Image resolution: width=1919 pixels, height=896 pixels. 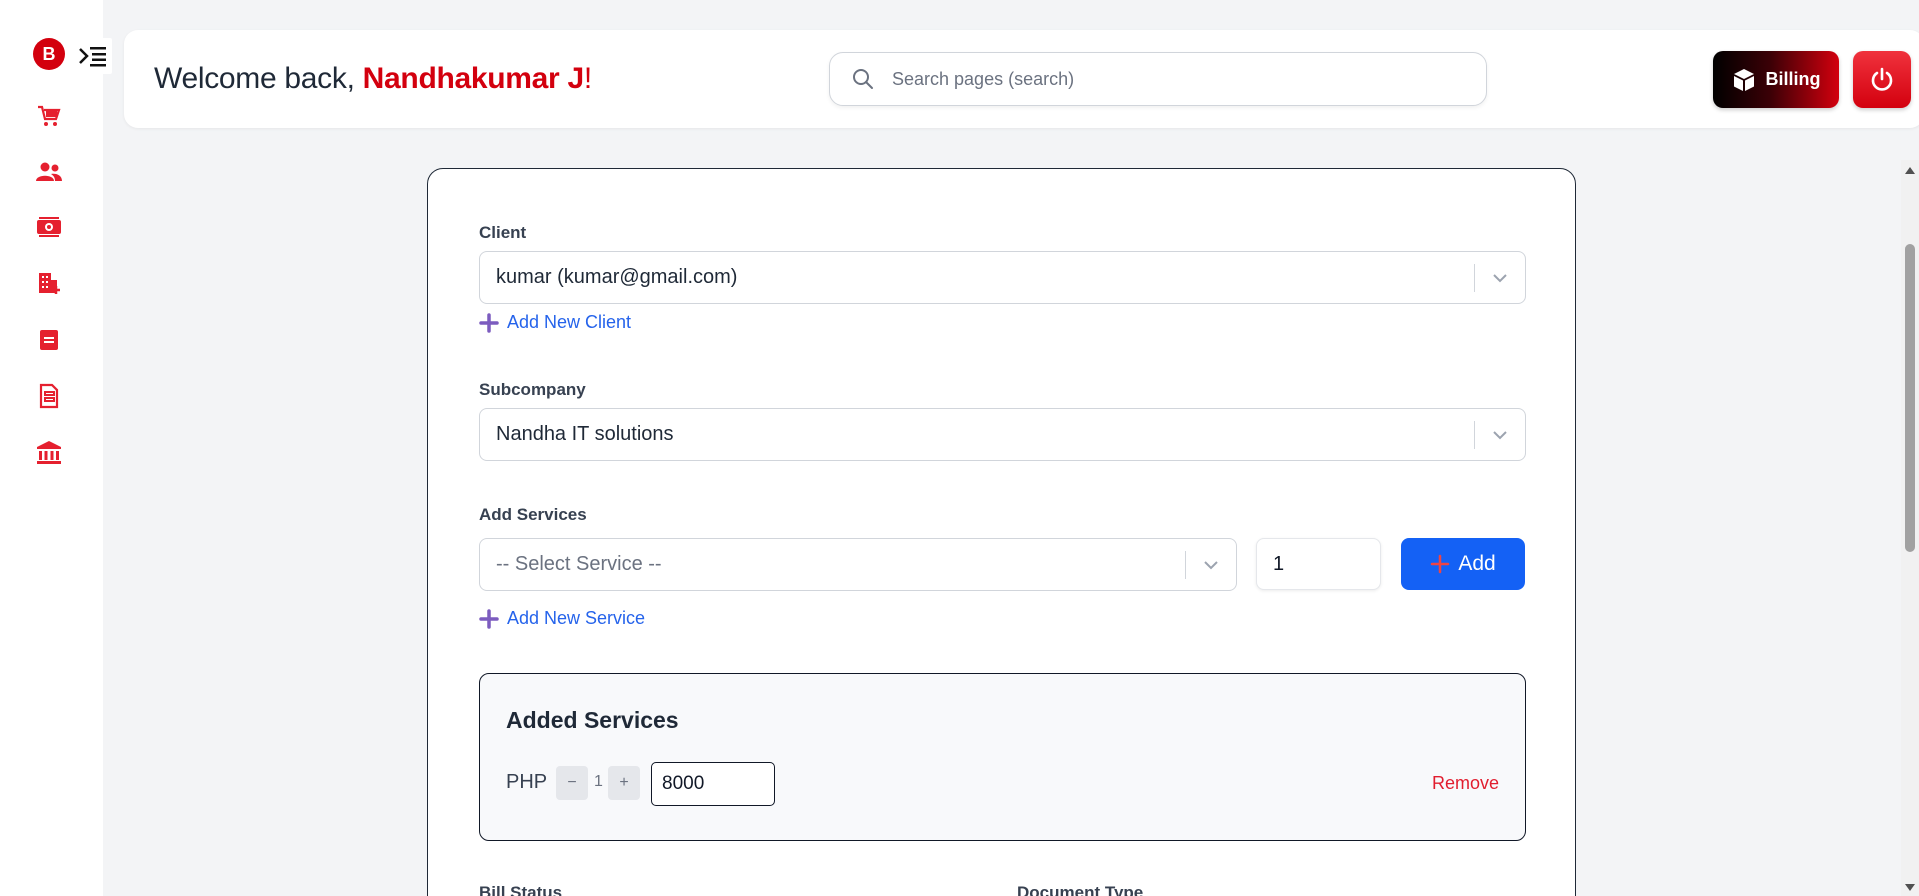 I want to click on add-new-service-link: Add New Service, so click(x=562, y=618).